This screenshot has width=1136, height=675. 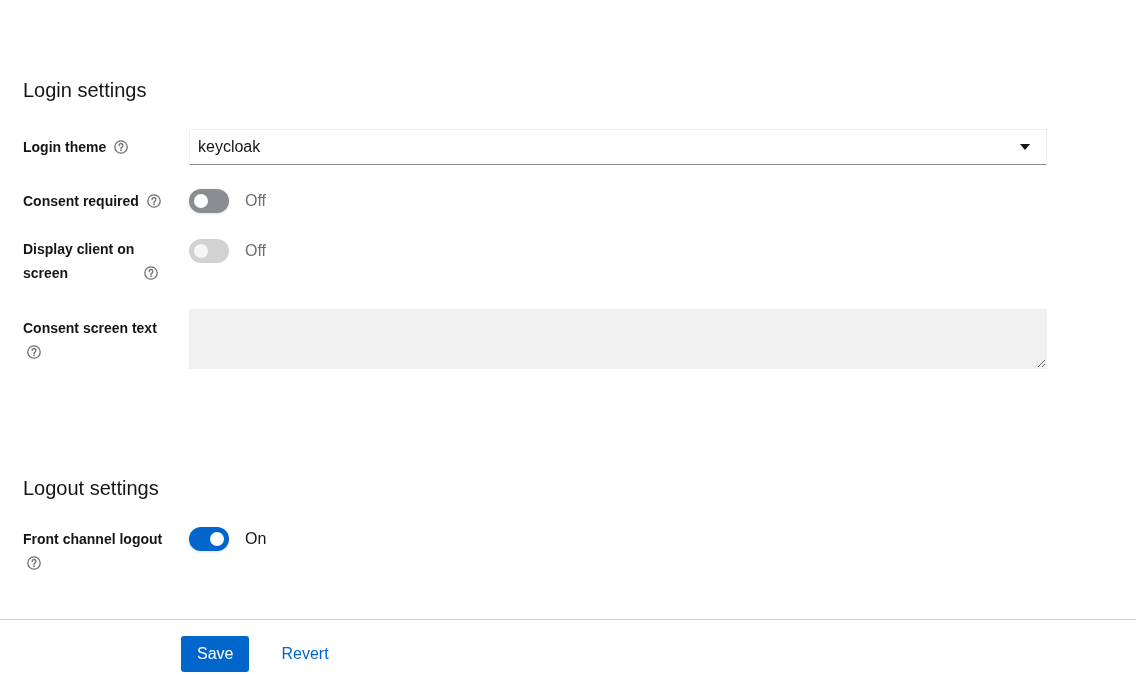 I want to click on revert-button: Revert, so click(x=305, y=654).